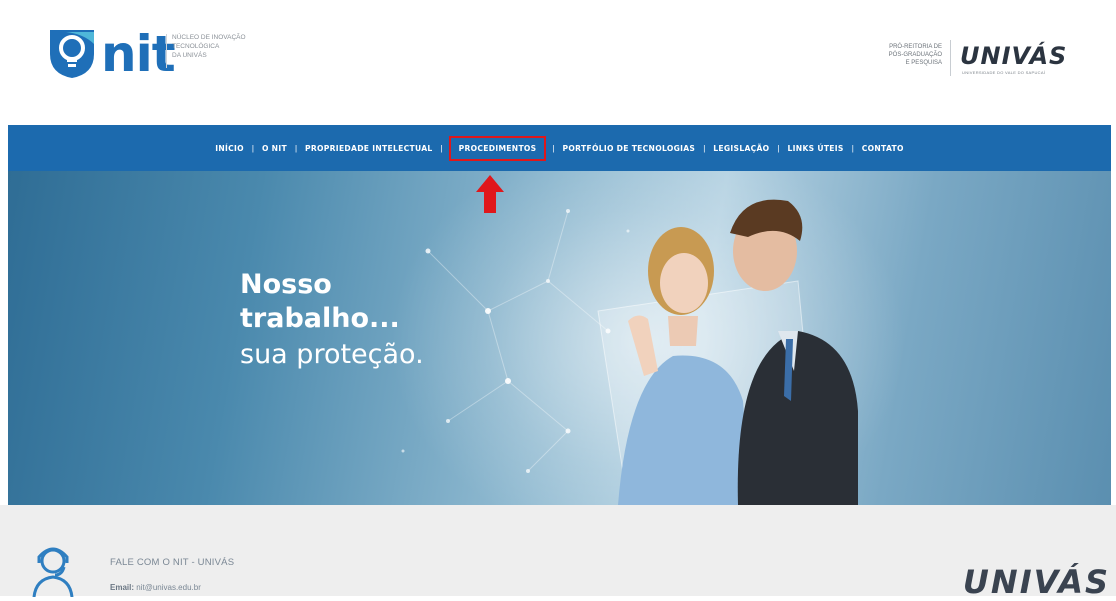 This screenshot has width=1116, height=601. Describe the element at coordinates (166, 51) in the screenshot. I see `logo-divider` at that location.